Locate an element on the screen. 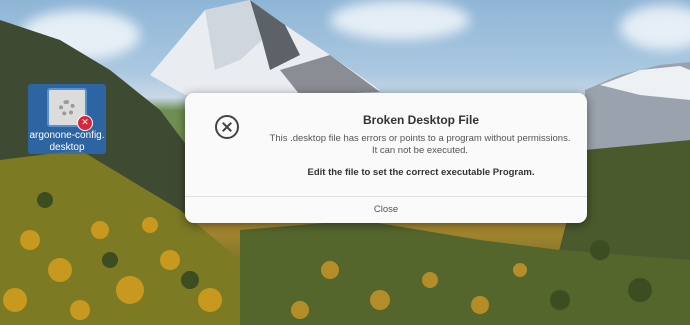 The height and width of the screenshot is (325, 690). close-button: Close is located at coordinates (386, 210).